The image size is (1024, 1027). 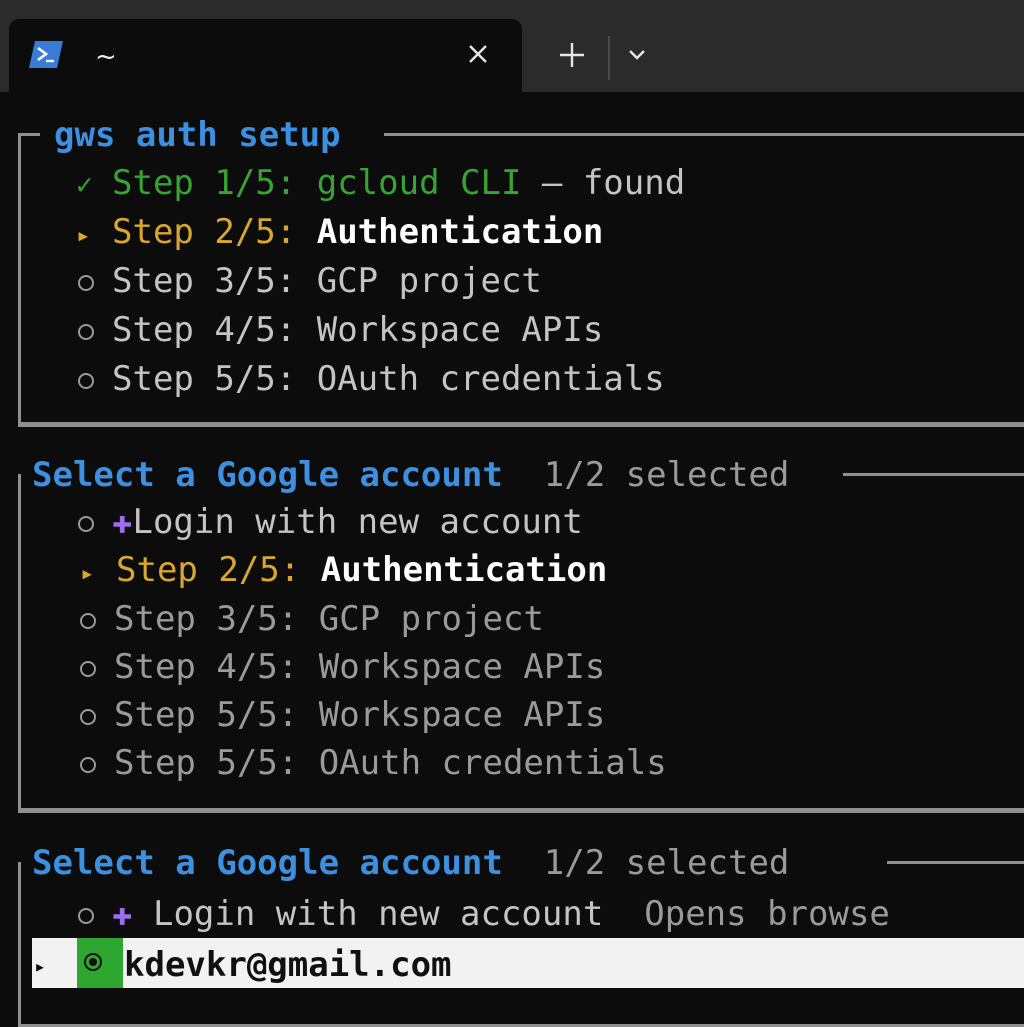 What do you see at coordinates (40, 966) in the screenshot?
I see `cursor-pointer: ▸` at bounding box center [40, 966].